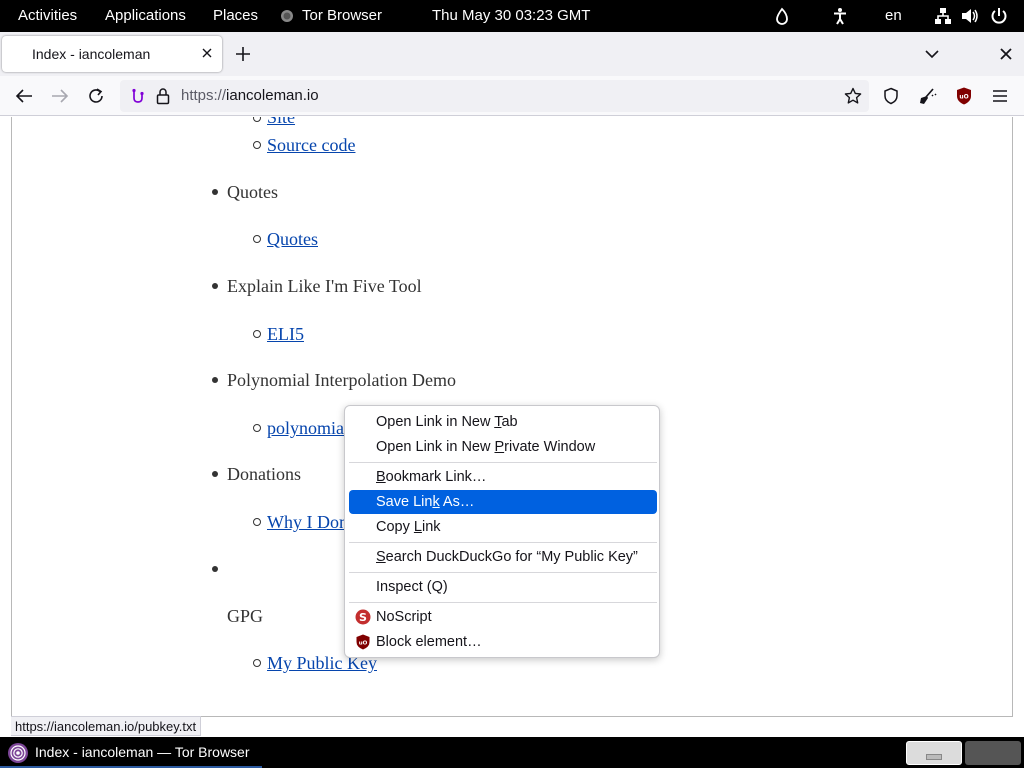 The width and height of the screenshot is (1024, 768). I want to click on clock: Thu May 30 03:23 GMT, so click(511, 16).